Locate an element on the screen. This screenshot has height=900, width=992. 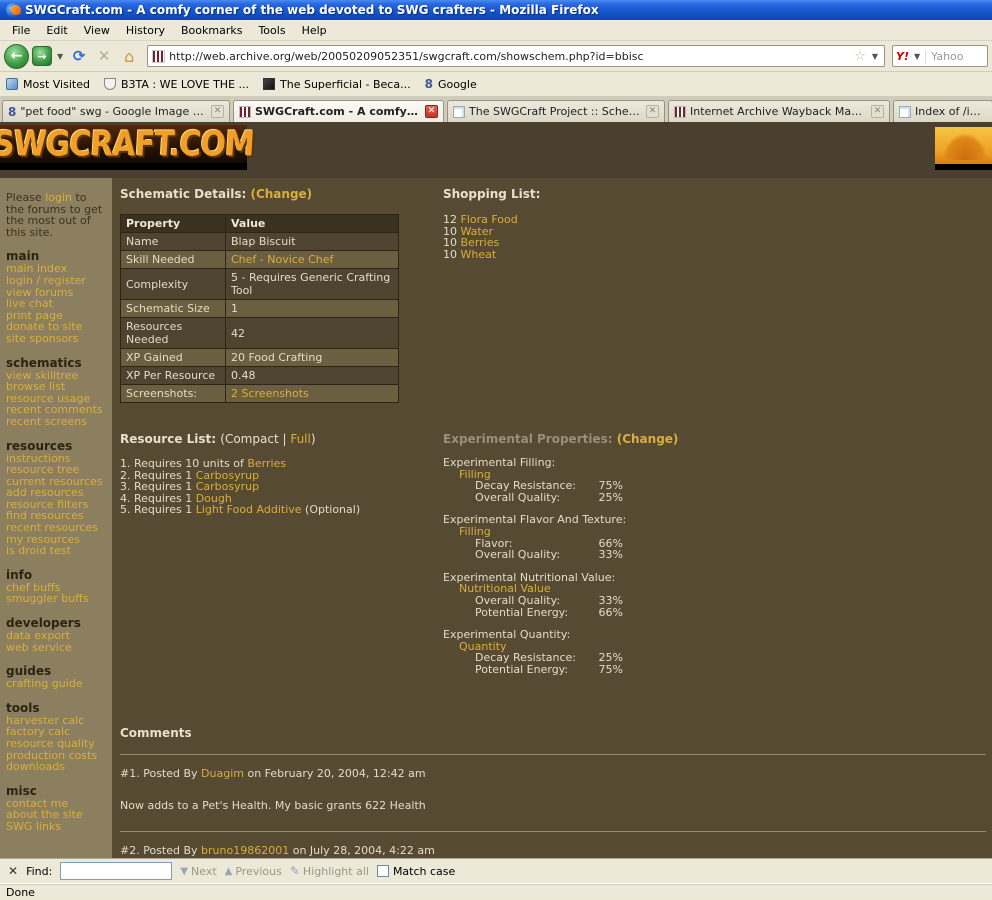
stat-label: Overall Quality: is located at coordinates (518, 497).